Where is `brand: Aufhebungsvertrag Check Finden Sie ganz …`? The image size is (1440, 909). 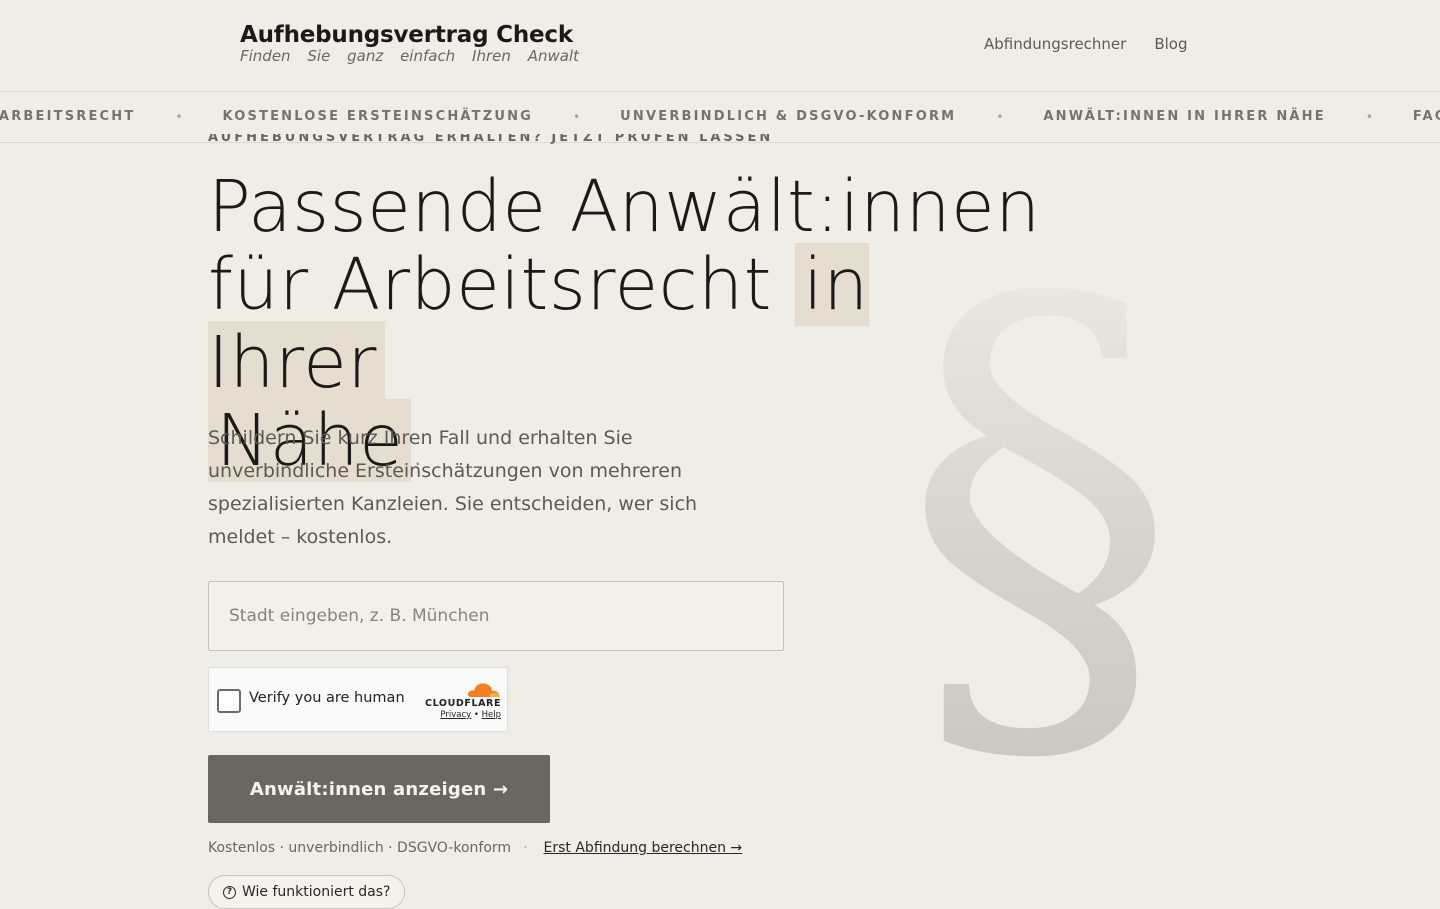 brand: Aufhebungsvertrag Check Finden Sie ganz … is located at coordinates (409, 43).